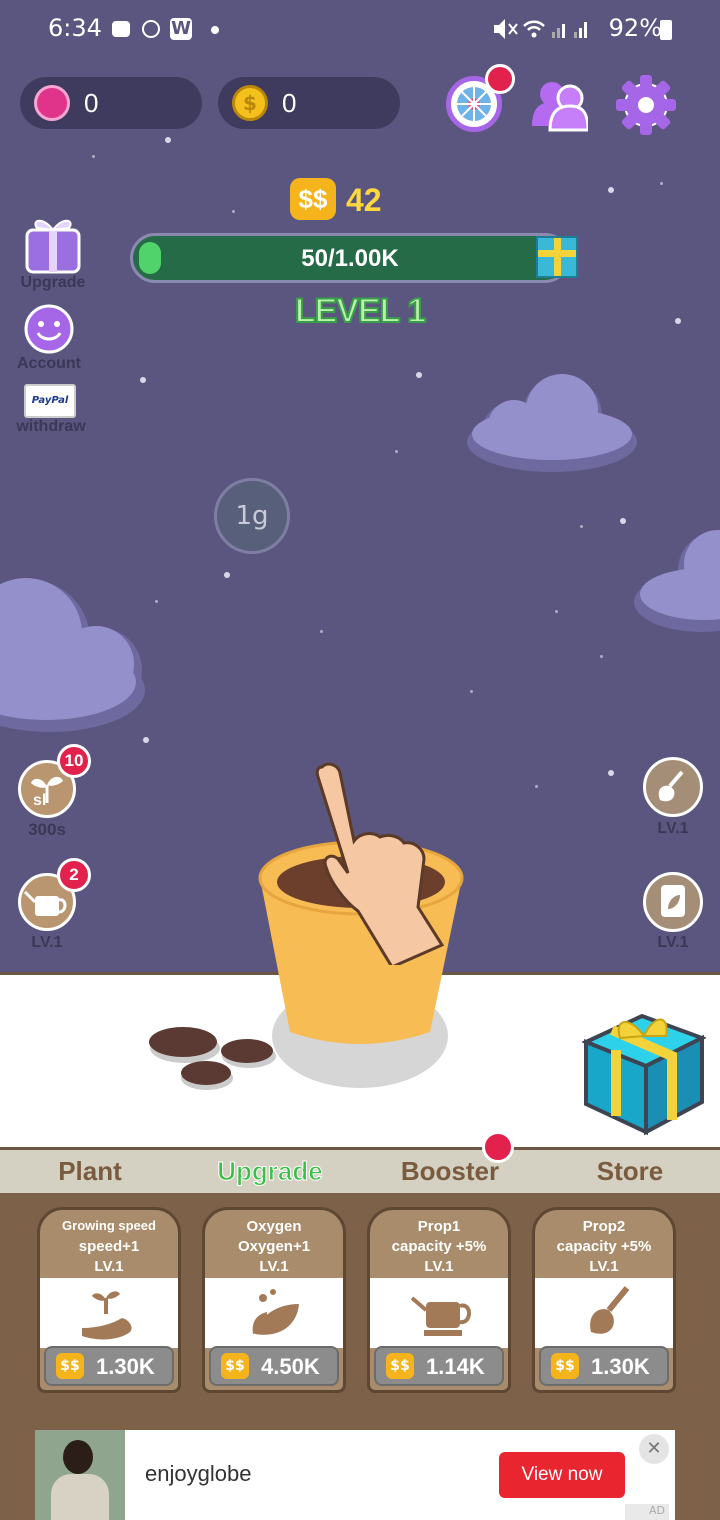 This screenshot has width=720, height=1520. Describe the element at coordinates (654, 1449) in the screenshot. I see `close-icon: ✕` at that location.